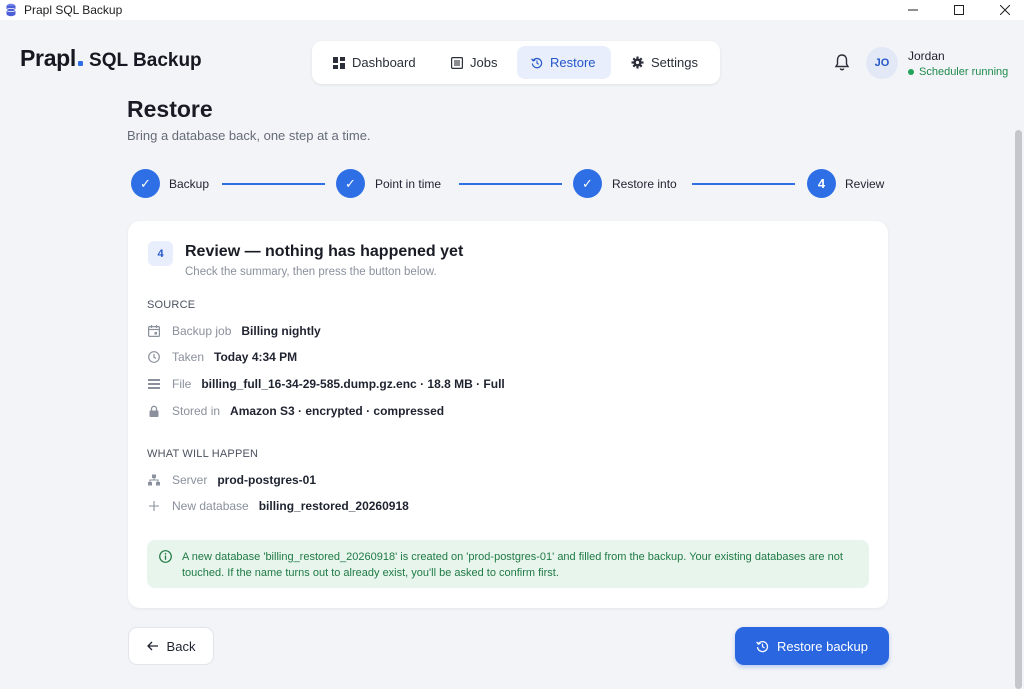  Describe the element at coordinates (154, 357) in the screenshot. I see `clock-icon` at that location.